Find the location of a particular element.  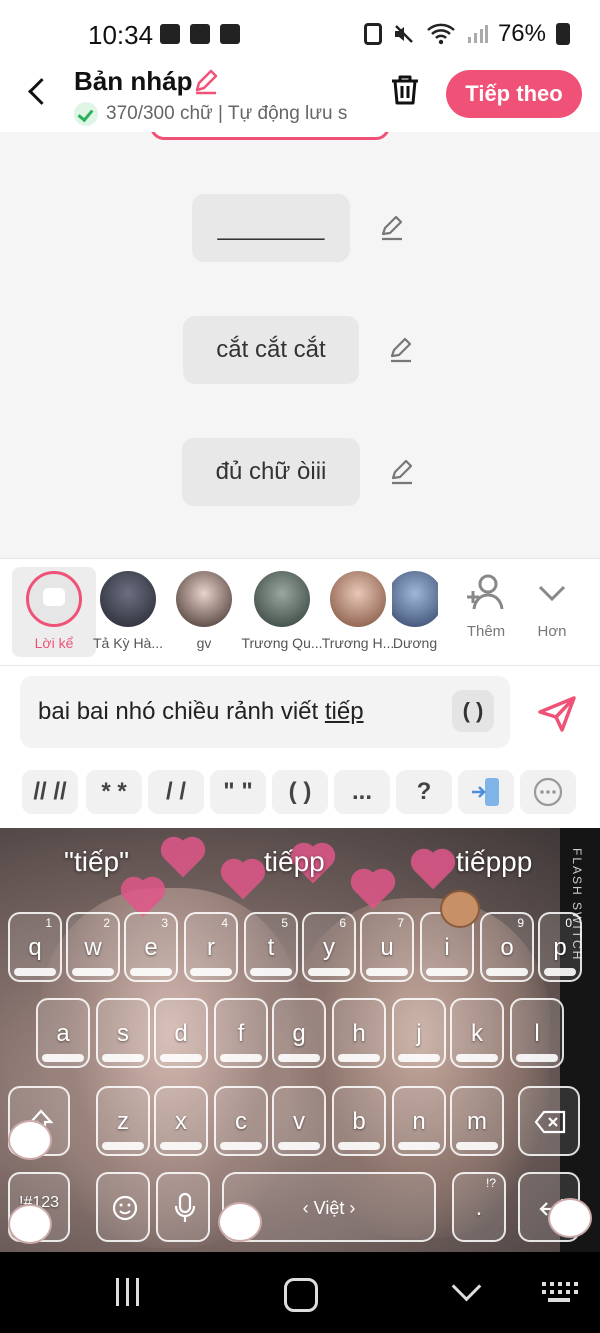

emoji-key is located at coordinates (123, 1207).